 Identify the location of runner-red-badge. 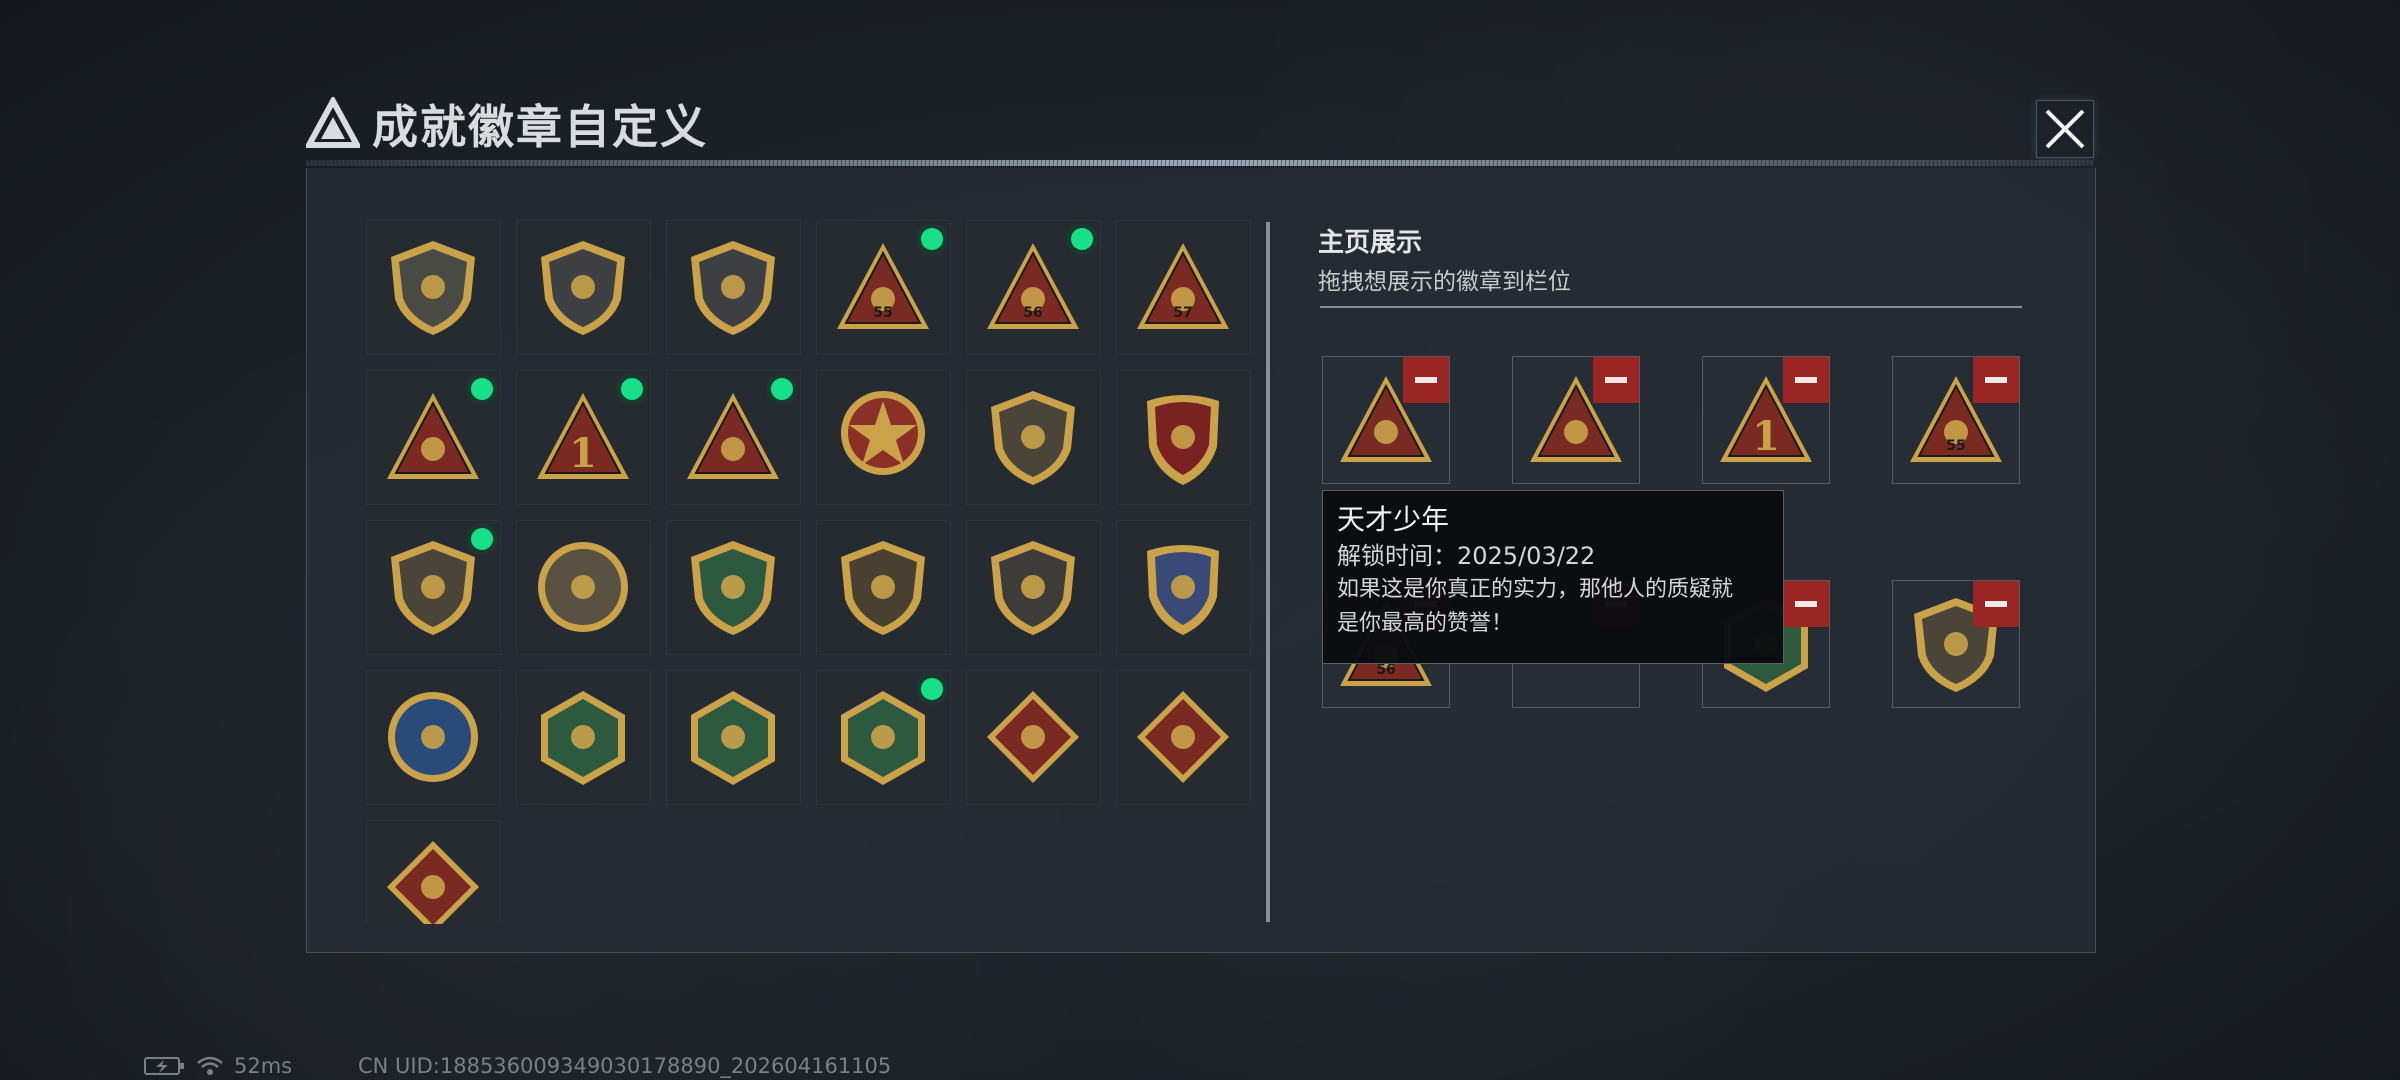
(1183, 737).